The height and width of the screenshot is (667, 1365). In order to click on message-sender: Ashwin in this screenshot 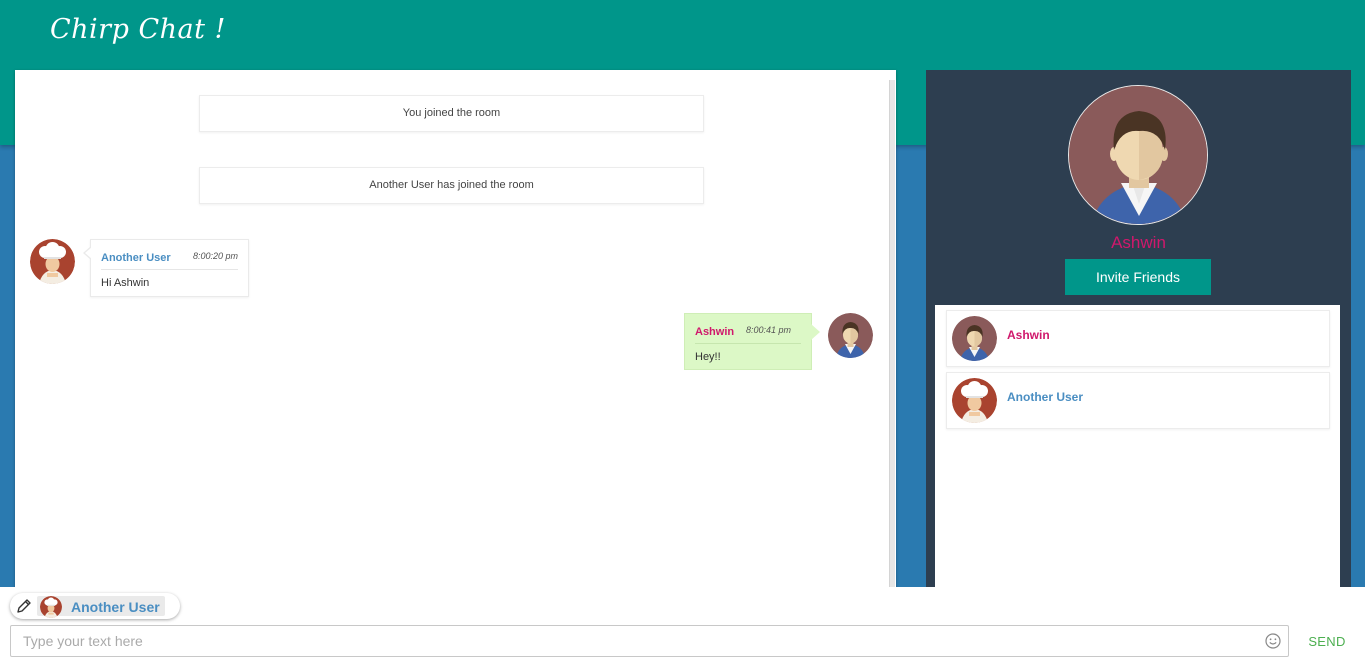, I will do `click(715, 332)`.